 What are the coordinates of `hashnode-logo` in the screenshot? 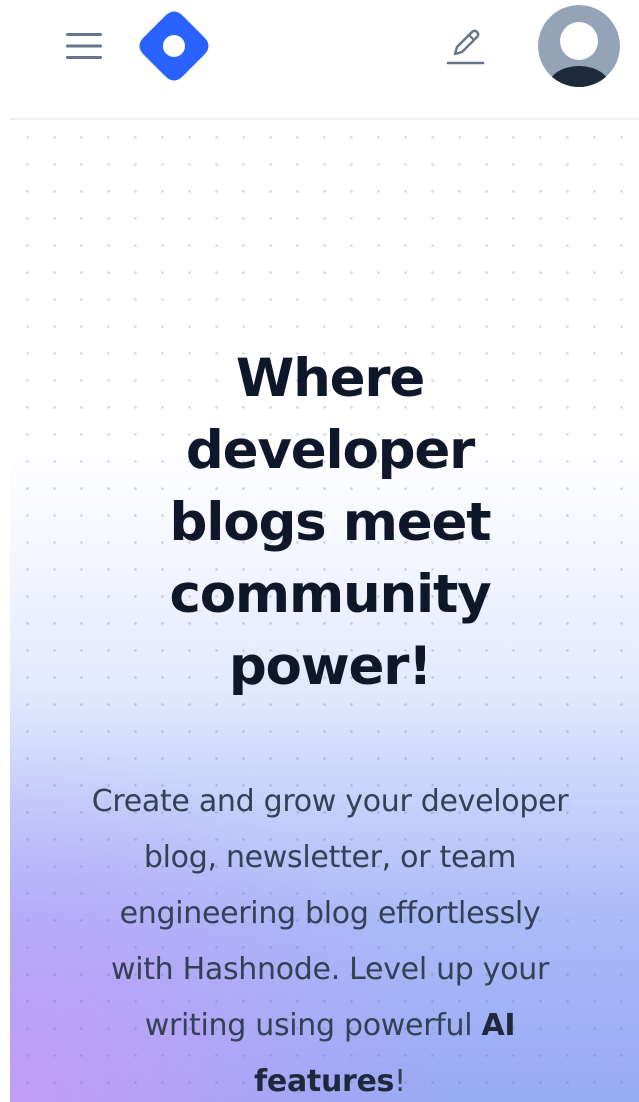 It's located at (174, 46).